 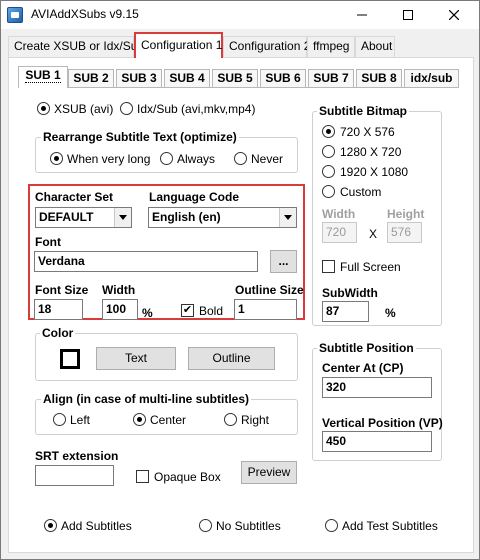 What do you see at coordinates (238, 87) in the screenshot?
I see `subtab-divider` at bounding box center [238, 87].